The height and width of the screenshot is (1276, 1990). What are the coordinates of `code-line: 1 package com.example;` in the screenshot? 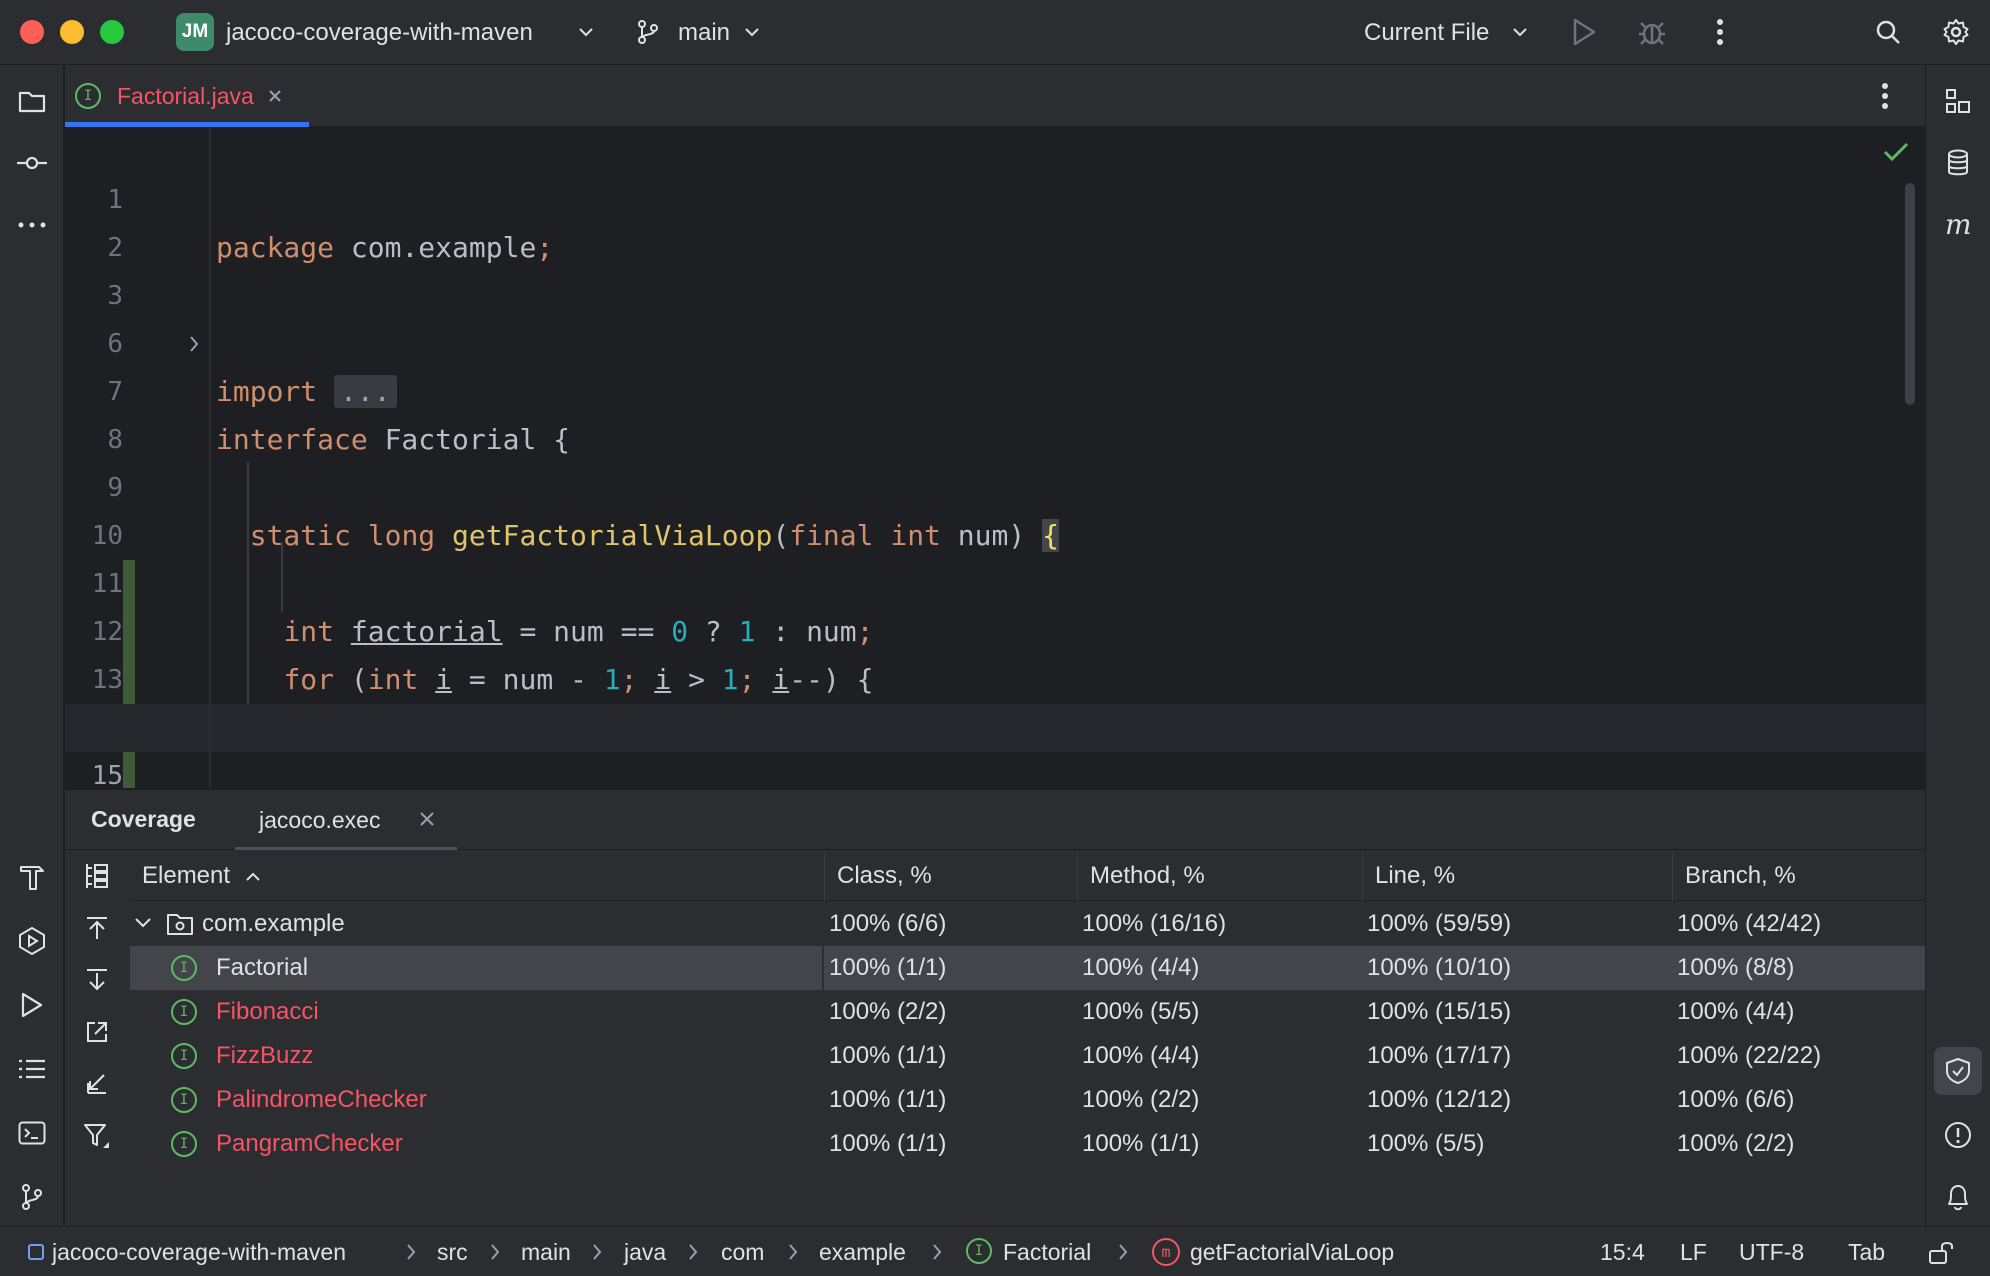 It's located at (995, 196).